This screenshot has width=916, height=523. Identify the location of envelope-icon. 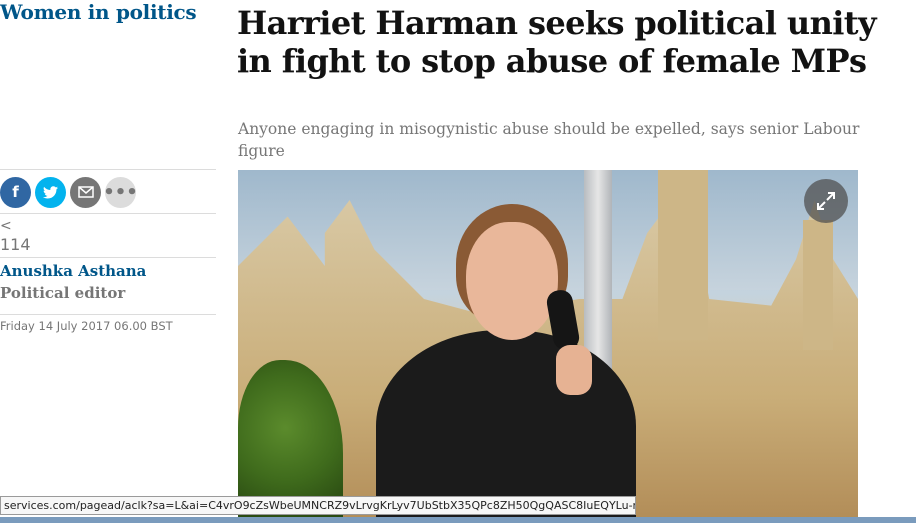
(85, 192).